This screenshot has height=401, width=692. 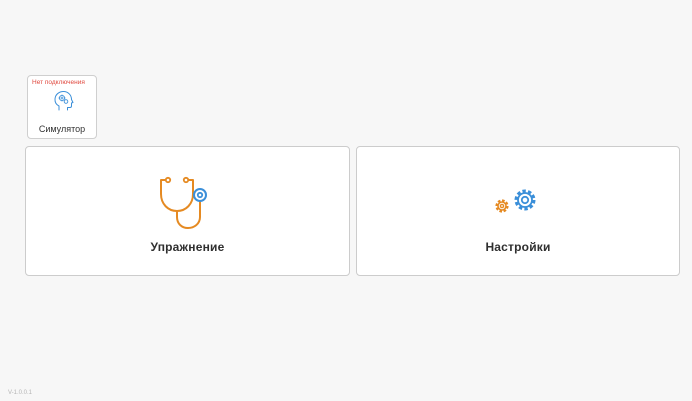 What do you see at coordinates (187, 247) in the screenshot?
I see `exercise-label: Упражнение` at bounding box center [187, 247].